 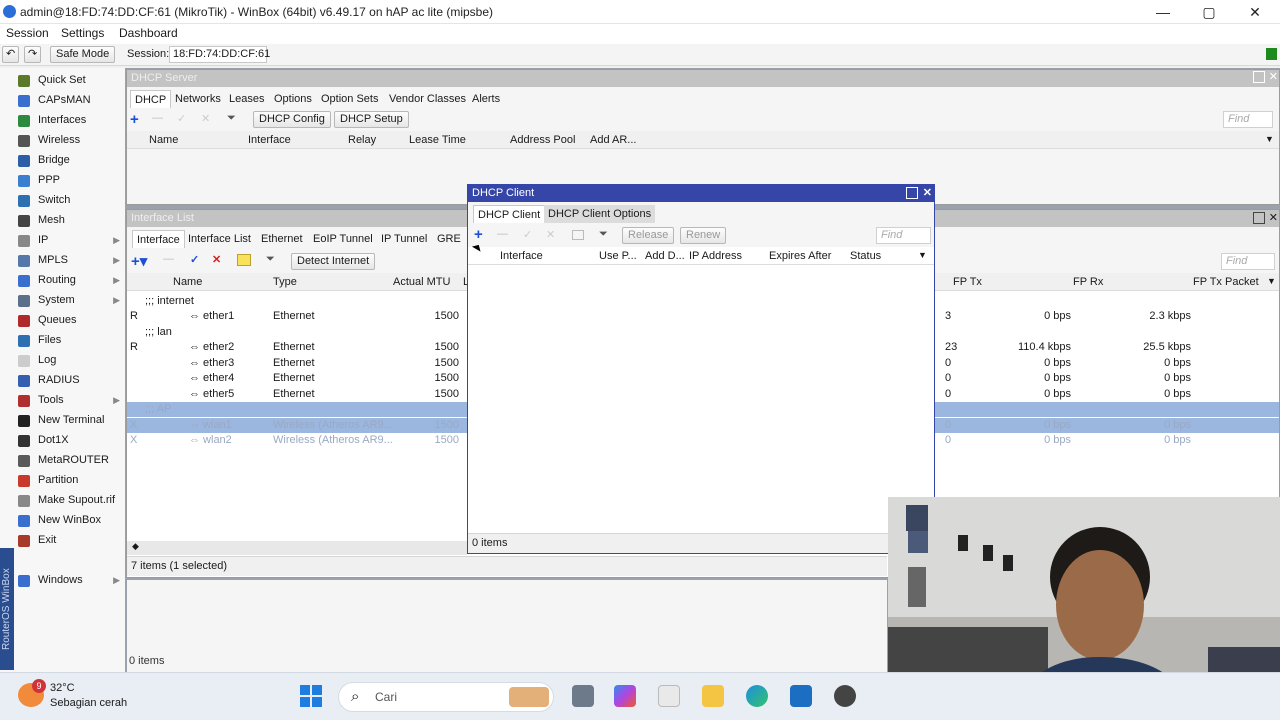 What do you see at coordinates (70, 100) in the screenshot?
I see `sidebar-item-capsman: CAPsMAN` at bounding box center [70, 100].